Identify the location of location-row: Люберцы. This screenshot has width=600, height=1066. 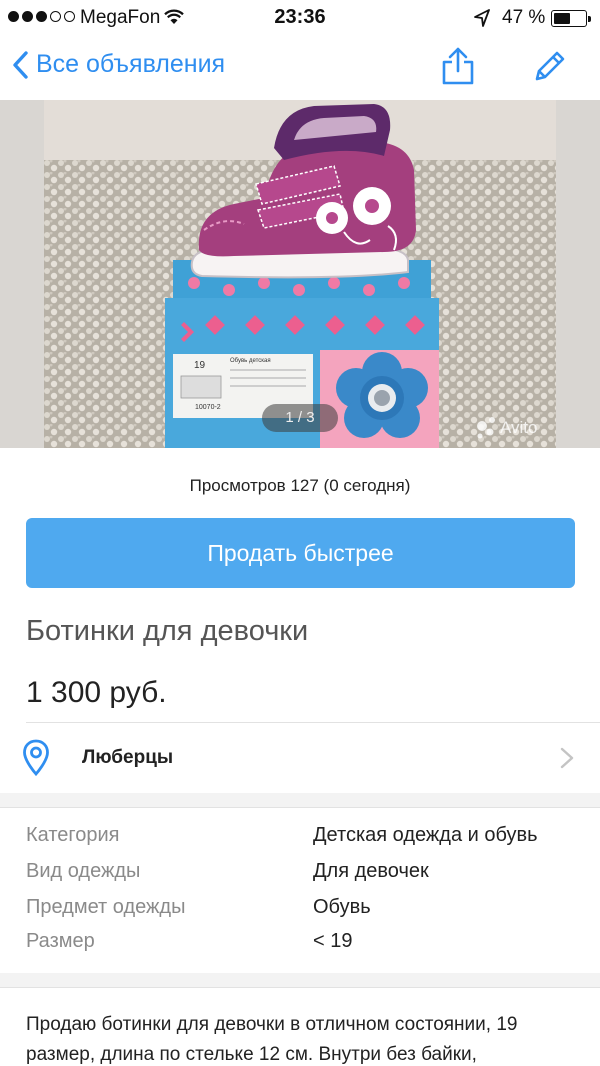
(300, 758).